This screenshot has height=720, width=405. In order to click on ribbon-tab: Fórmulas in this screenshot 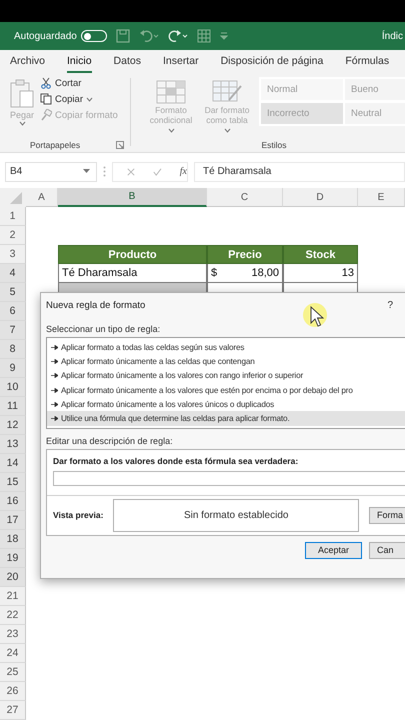, I will do `click(367, 62)`.